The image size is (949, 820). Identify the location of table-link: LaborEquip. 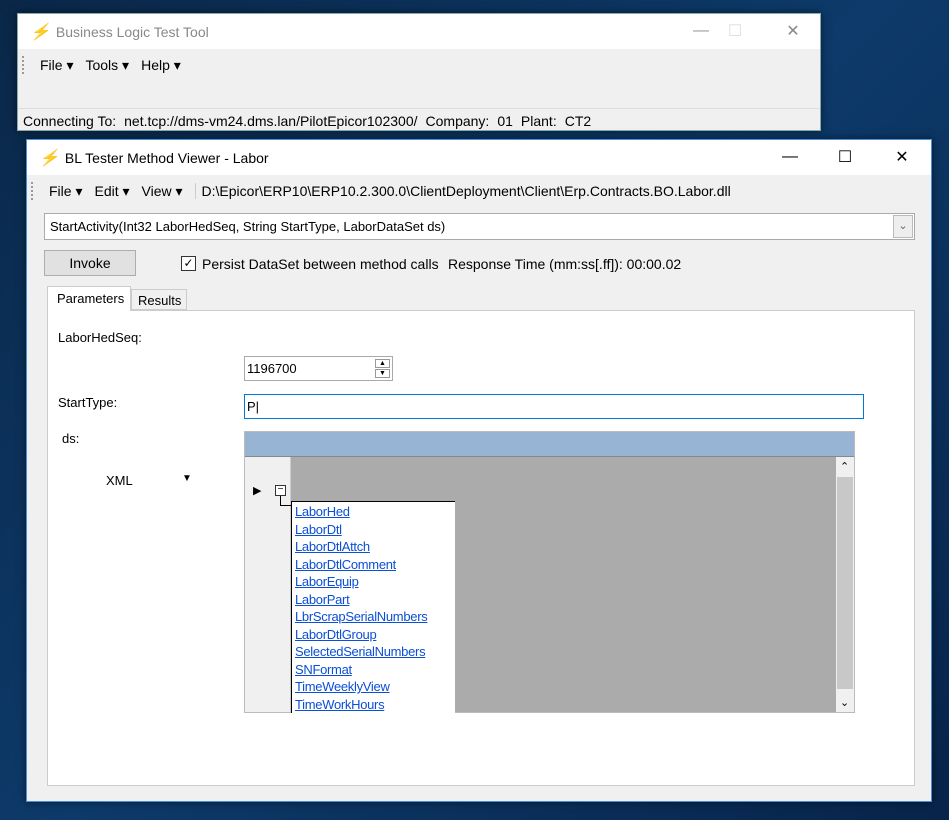
(373, 582).